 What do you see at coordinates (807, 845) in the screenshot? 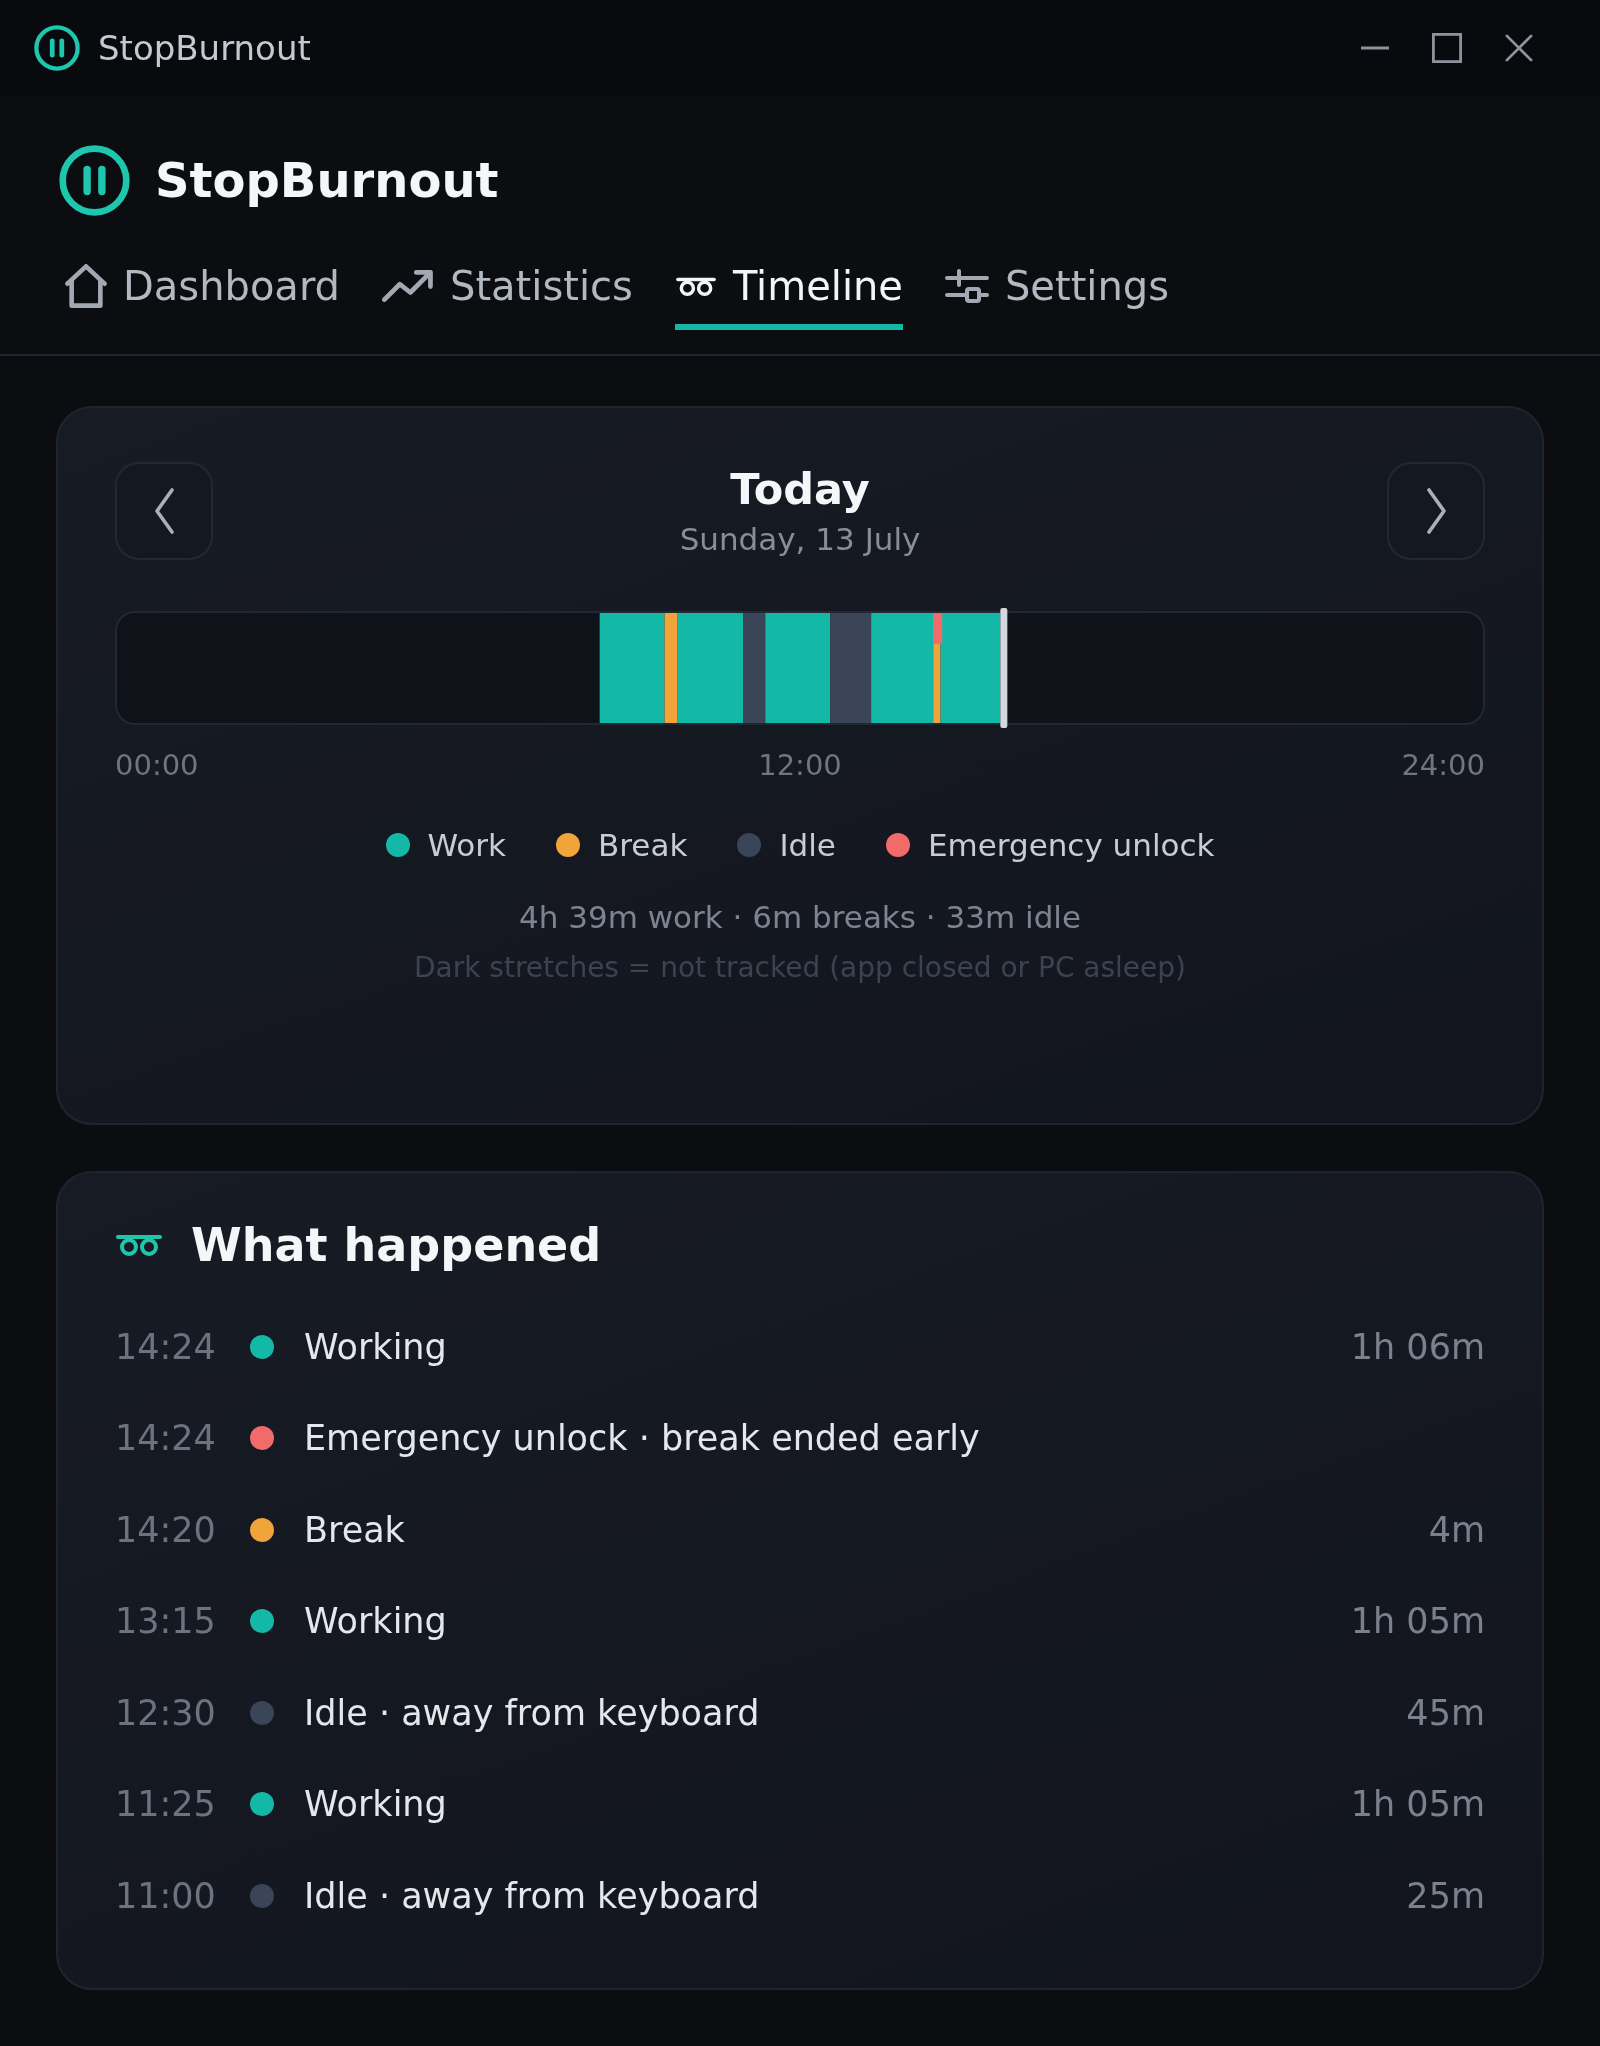
I see `legend-label: Idle` at bounding box center [807, 845].